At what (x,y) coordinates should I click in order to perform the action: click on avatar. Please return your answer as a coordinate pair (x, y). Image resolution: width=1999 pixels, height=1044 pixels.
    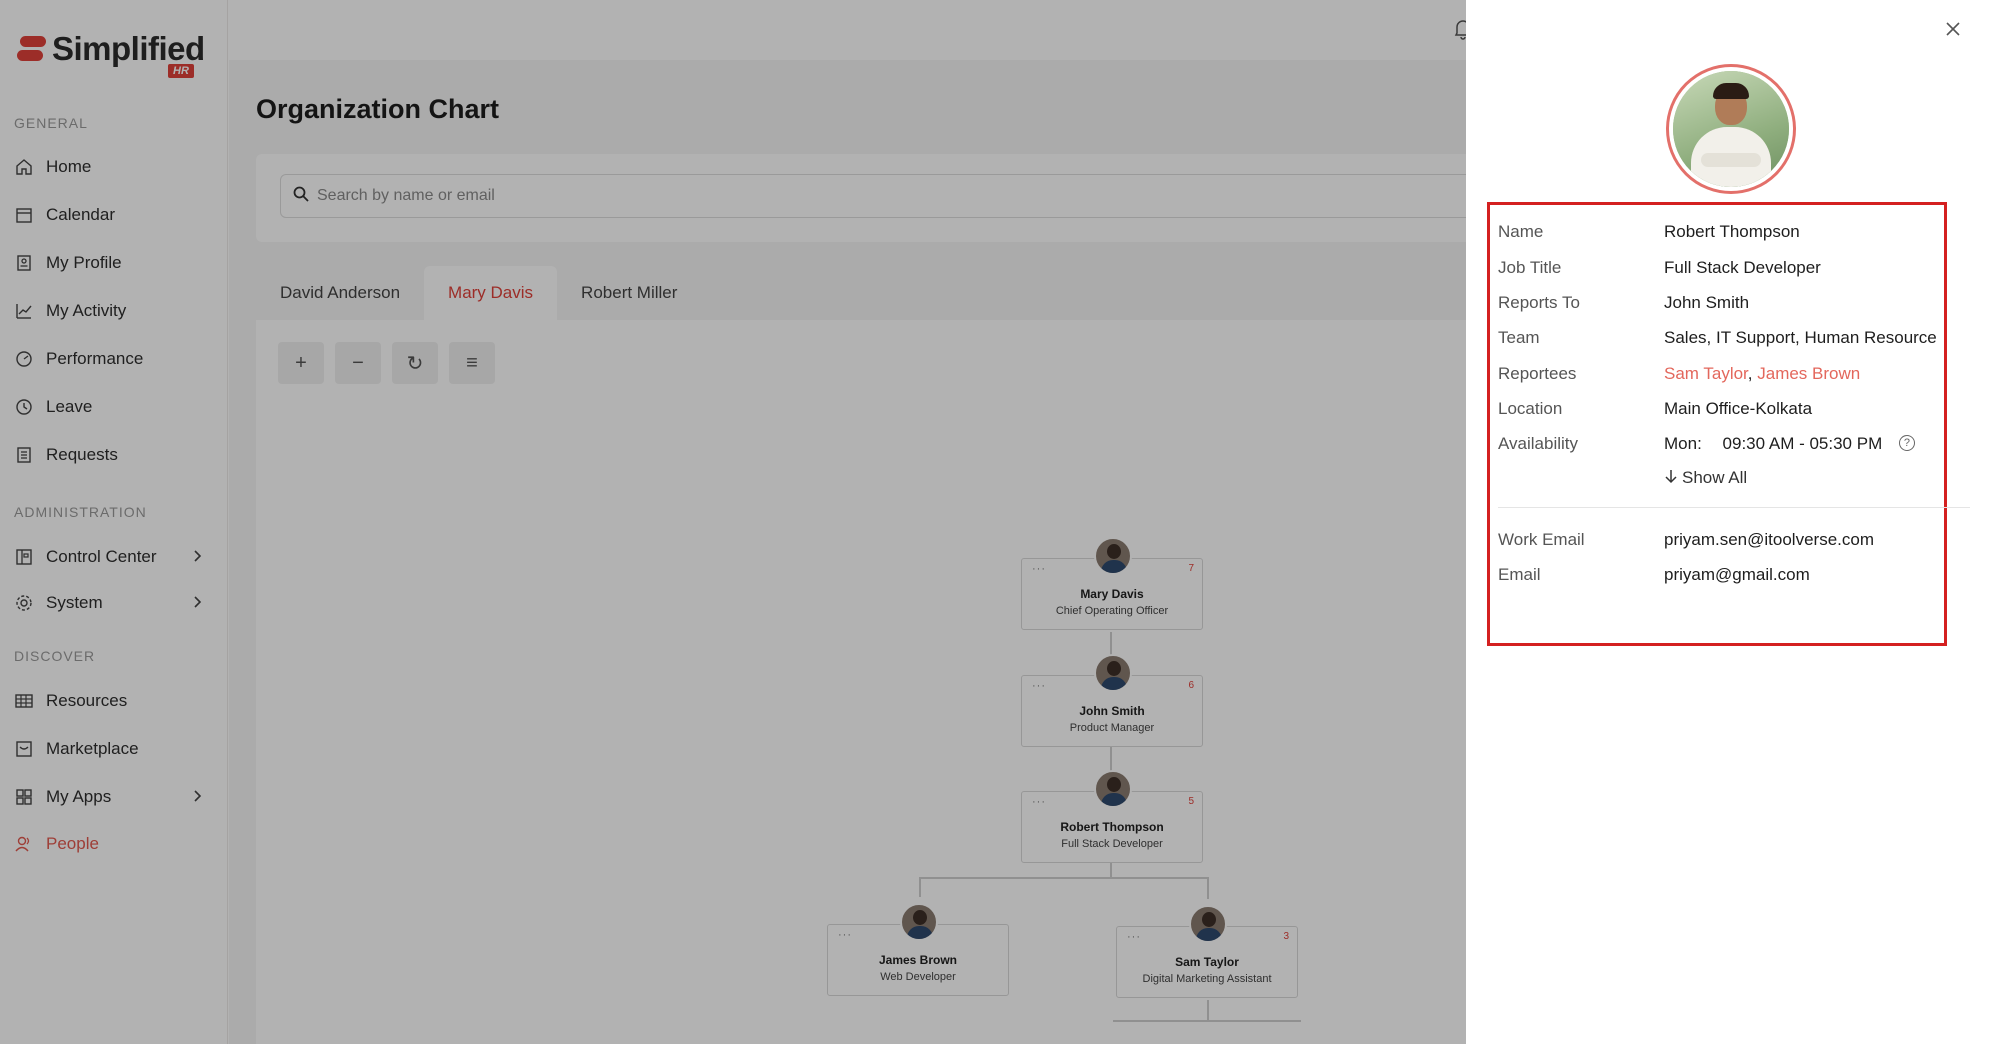
    Looking at the image, I should click on (1731, 129).